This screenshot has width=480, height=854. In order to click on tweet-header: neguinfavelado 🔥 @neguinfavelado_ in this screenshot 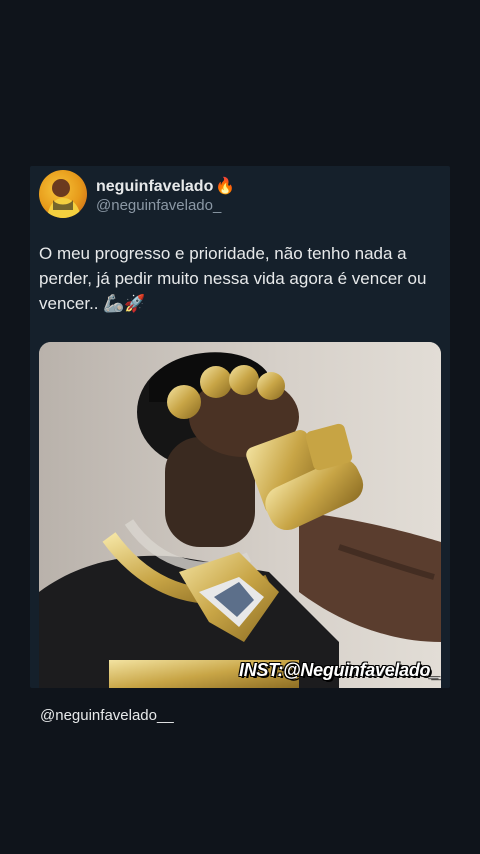, I will do `click(238, 194)`.